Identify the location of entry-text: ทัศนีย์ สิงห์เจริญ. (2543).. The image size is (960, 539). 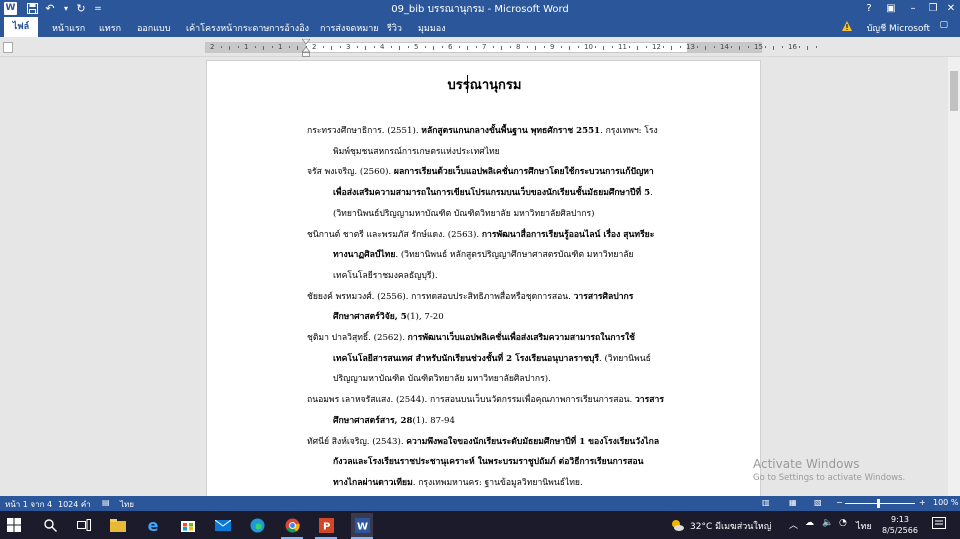
(357, 441).